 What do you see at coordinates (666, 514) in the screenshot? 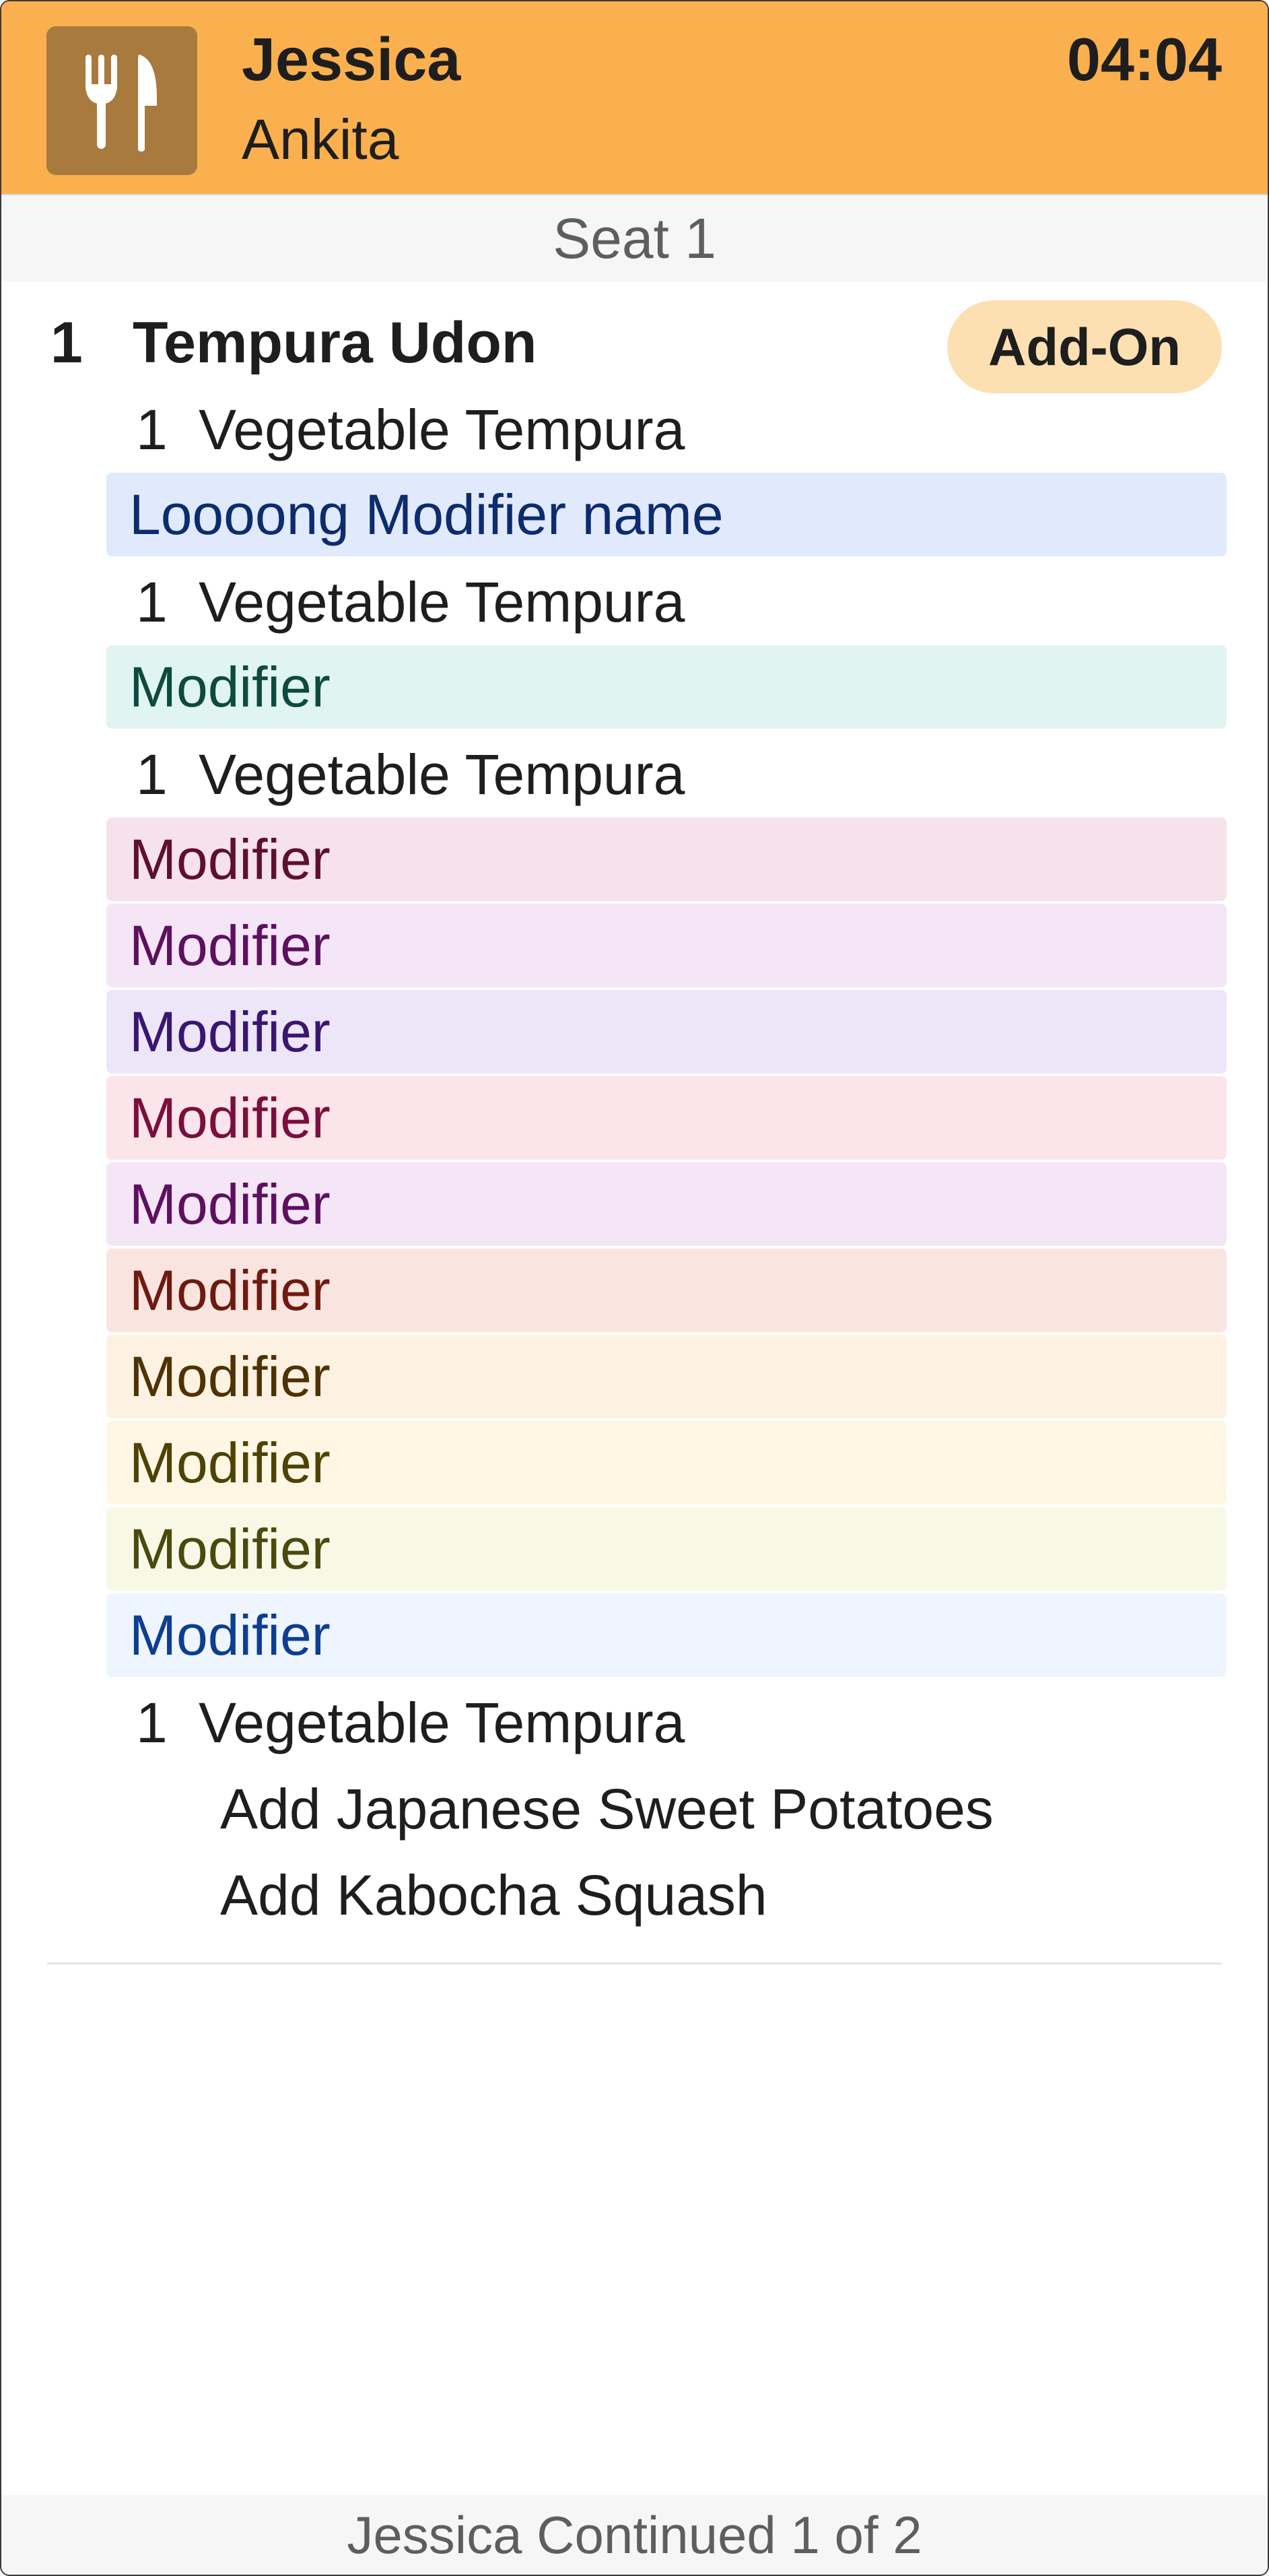
I see `modifier-chip: Loooong Modifier name` at bounding box center [666, 514].